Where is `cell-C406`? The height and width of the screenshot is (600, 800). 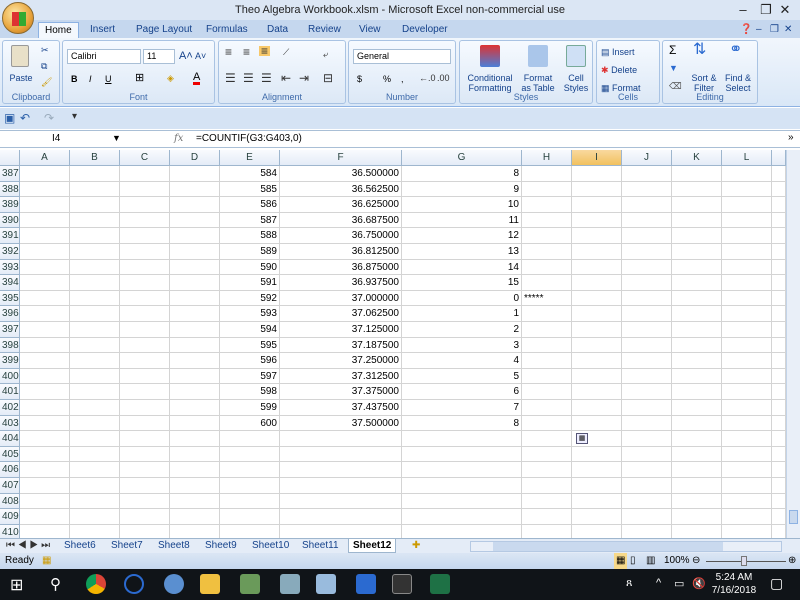 cell-C406 is located at coordinates (145, 470).